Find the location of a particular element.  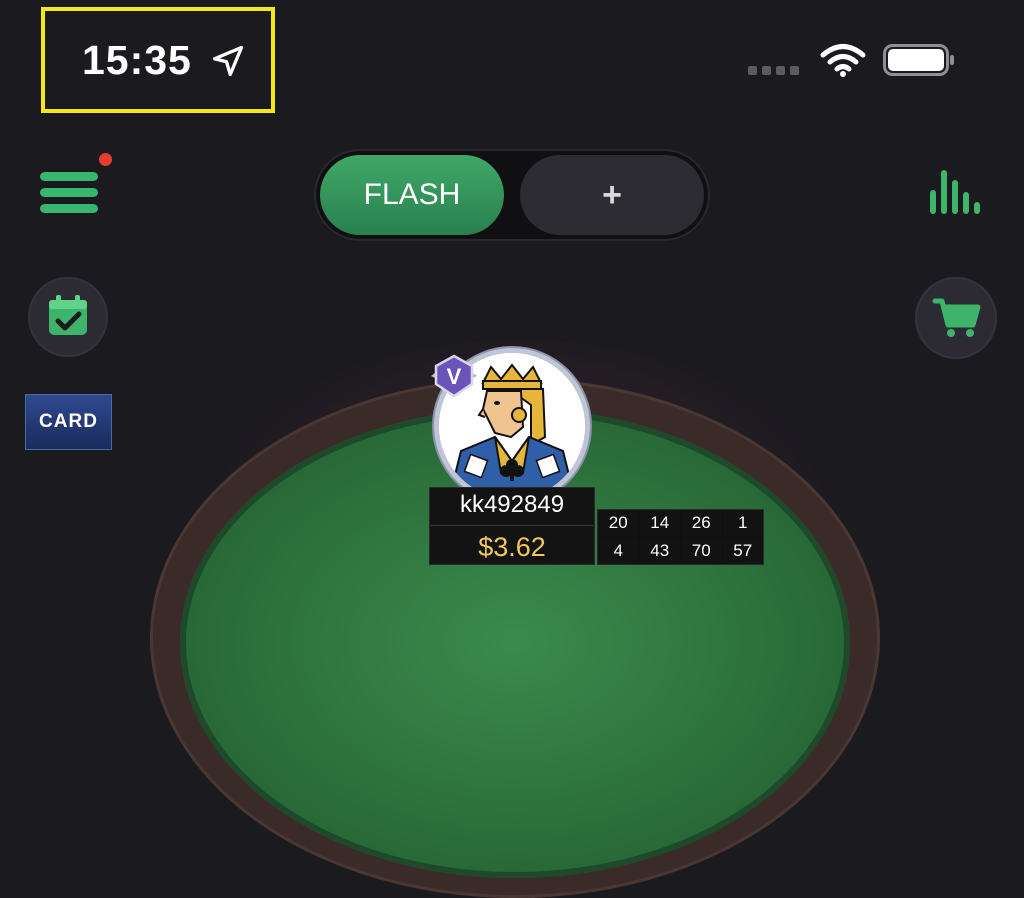

status-time: 15:35 is located at coordinates (137, 60).